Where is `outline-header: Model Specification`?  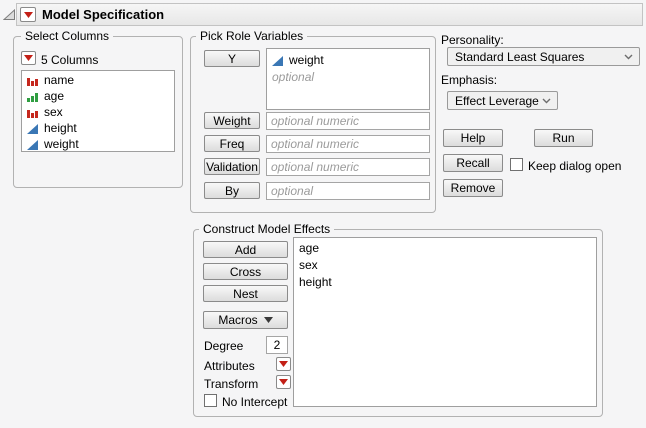
outline-header: Model Specification is located at coordinates (329, 14).